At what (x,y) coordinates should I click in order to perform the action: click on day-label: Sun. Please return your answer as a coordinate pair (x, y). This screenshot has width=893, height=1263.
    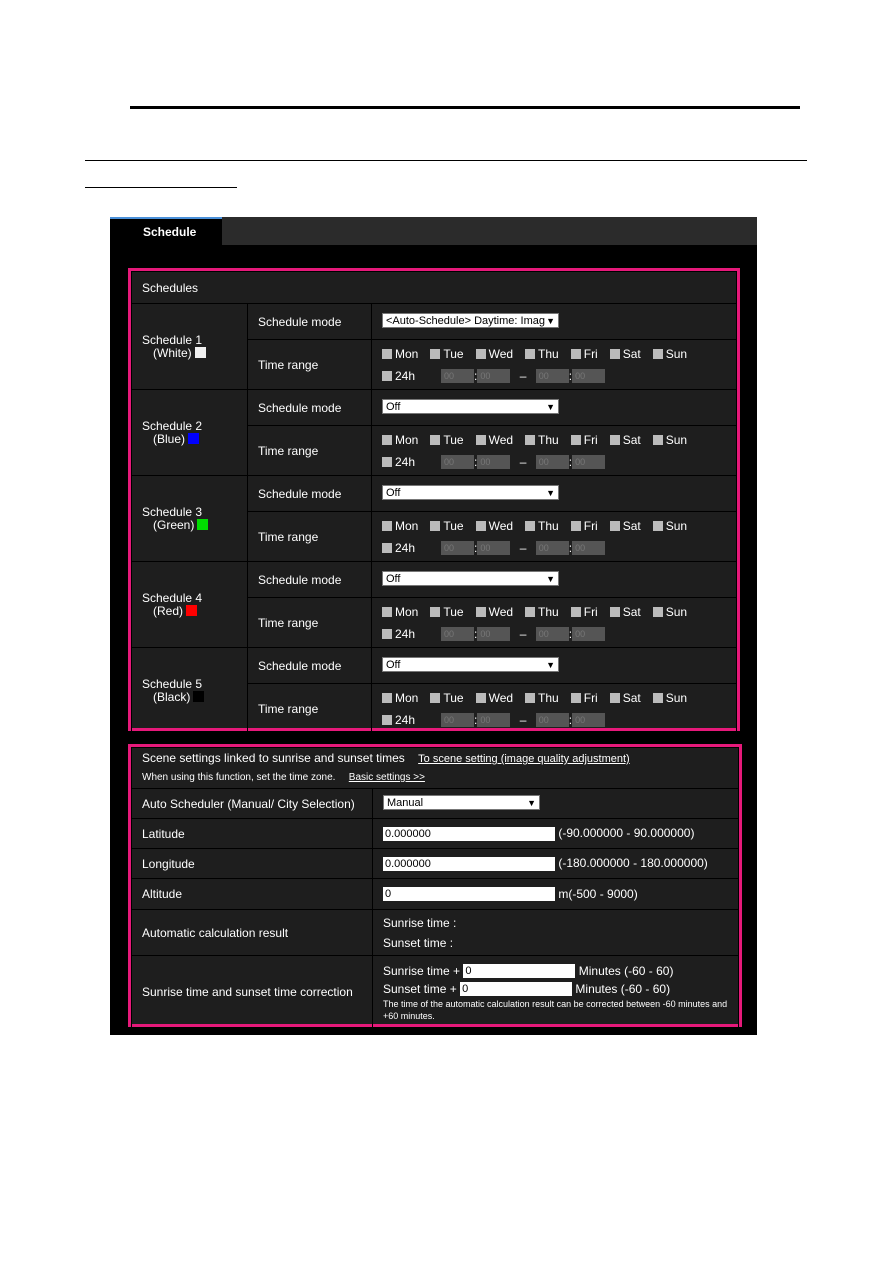
    Looking at the image, I should click on (676, 353).